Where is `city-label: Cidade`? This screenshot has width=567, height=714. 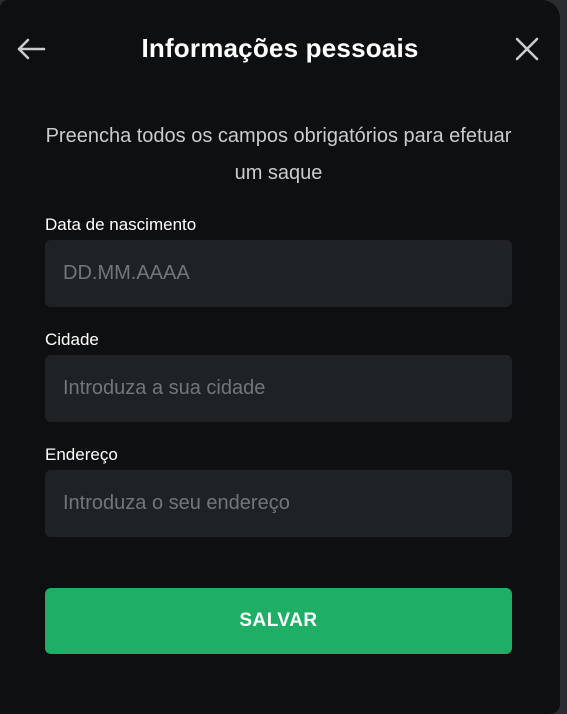 city-label: Cidade is located at coordinates (72, 339).